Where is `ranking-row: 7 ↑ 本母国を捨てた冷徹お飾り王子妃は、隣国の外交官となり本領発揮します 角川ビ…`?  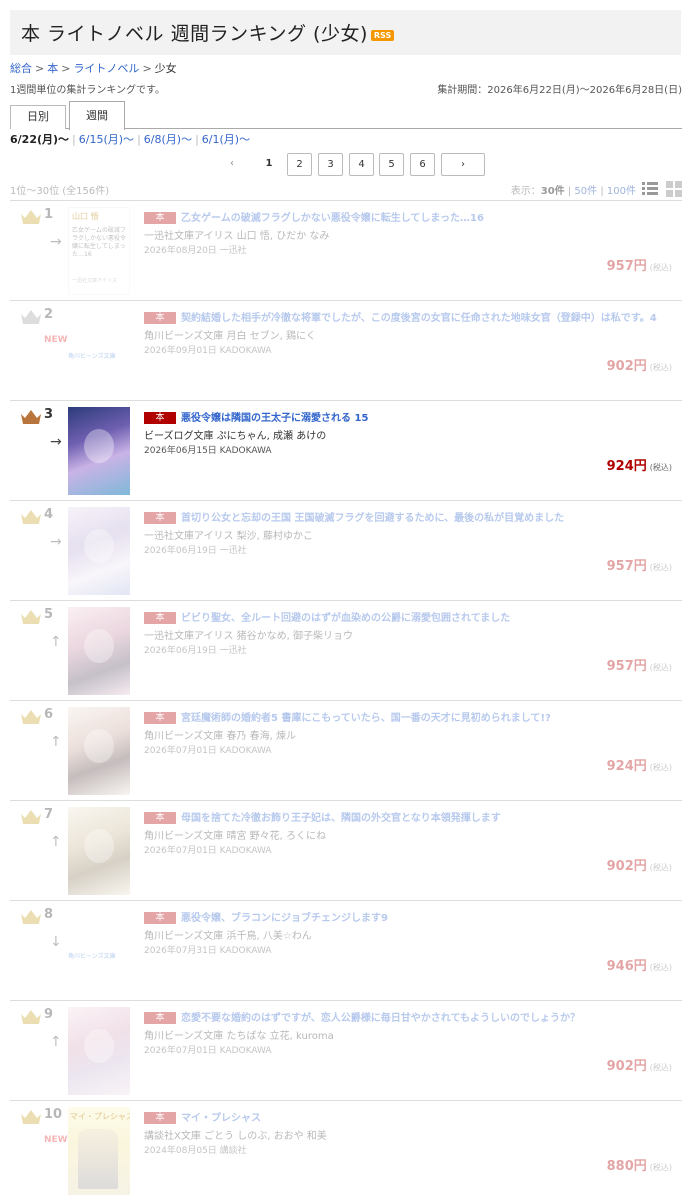
ranking-row: 7 ↑ 本母国を捨てた冷徹お飾り王子妃は、隣国の外交官となり本領発揮します 角川ビ… is located at coordinates (346, 850).